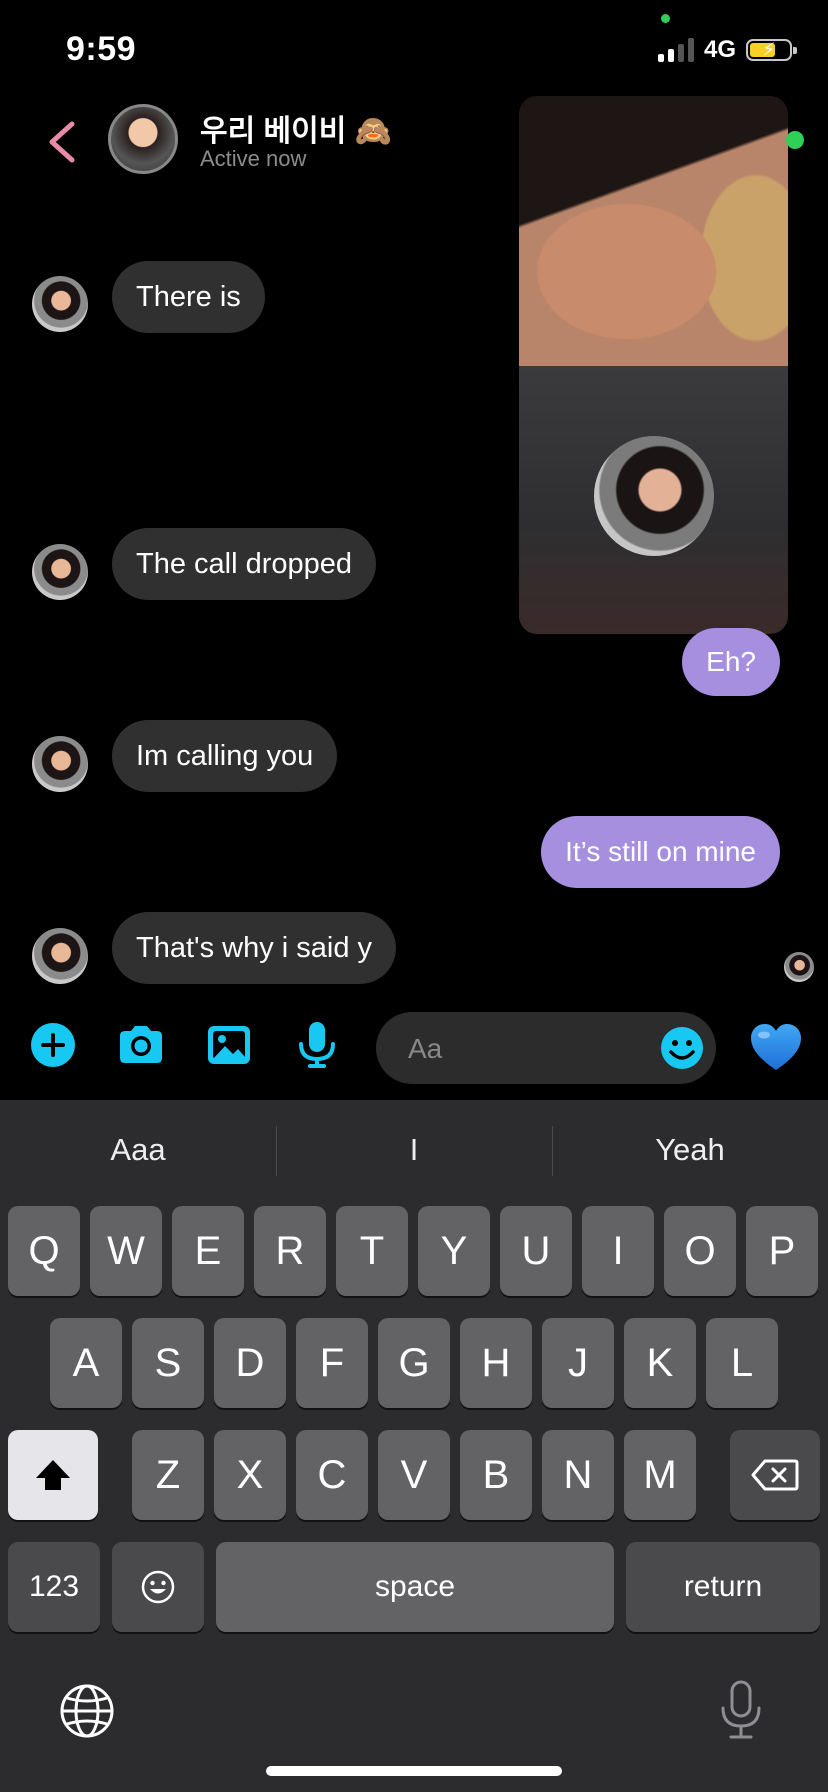  I want to click on message-bubble-incoming: There is, so click(188, 297).